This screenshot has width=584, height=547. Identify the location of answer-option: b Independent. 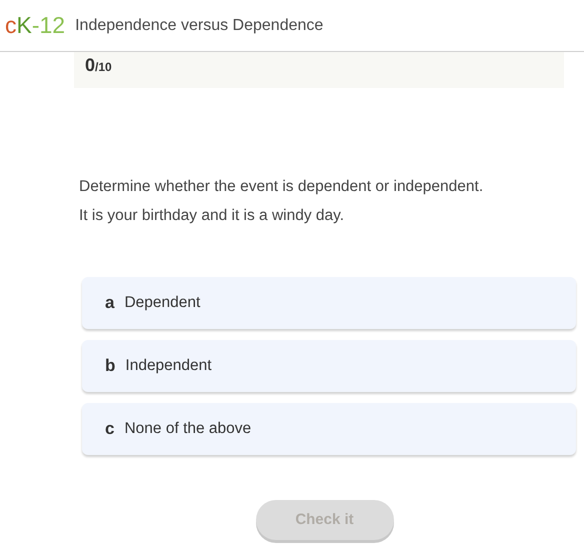
(329, 366).